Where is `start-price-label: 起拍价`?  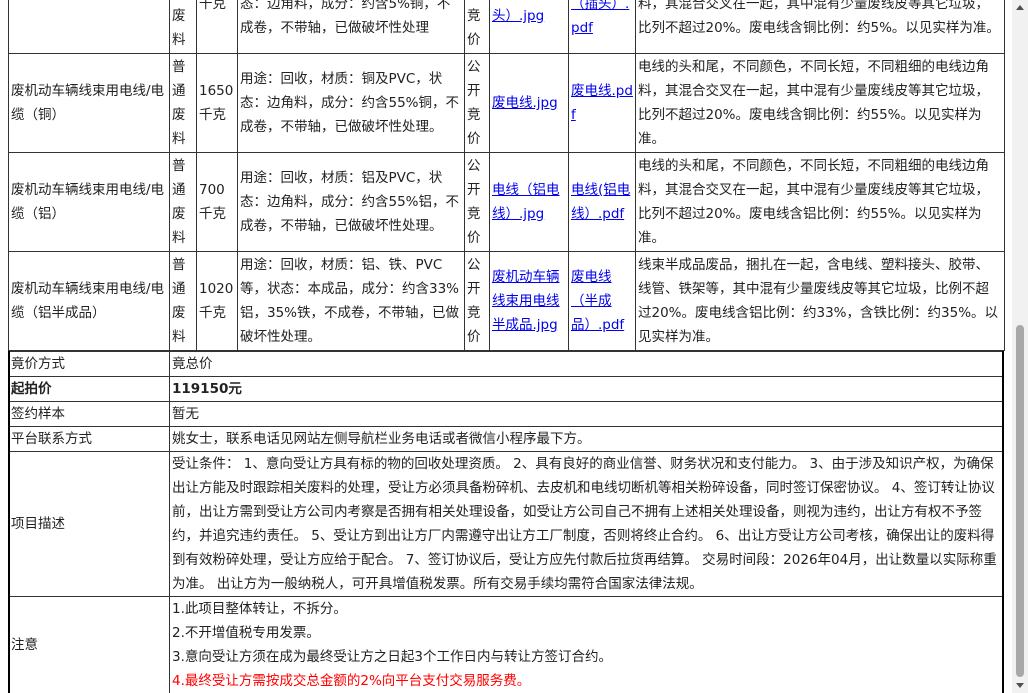
start-price-label: 起拍价 is located at coordinates (89, 389).